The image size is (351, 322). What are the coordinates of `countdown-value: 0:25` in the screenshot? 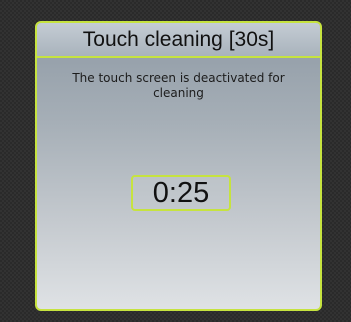 It's located at (181, 192).